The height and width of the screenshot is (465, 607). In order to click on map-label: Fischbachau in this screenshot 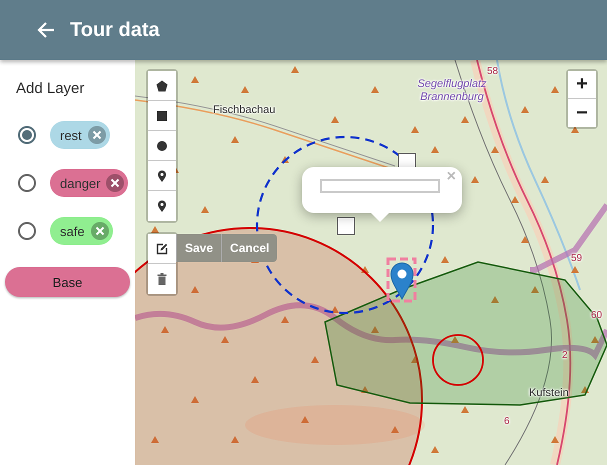, I will do `click(244, 110)`.